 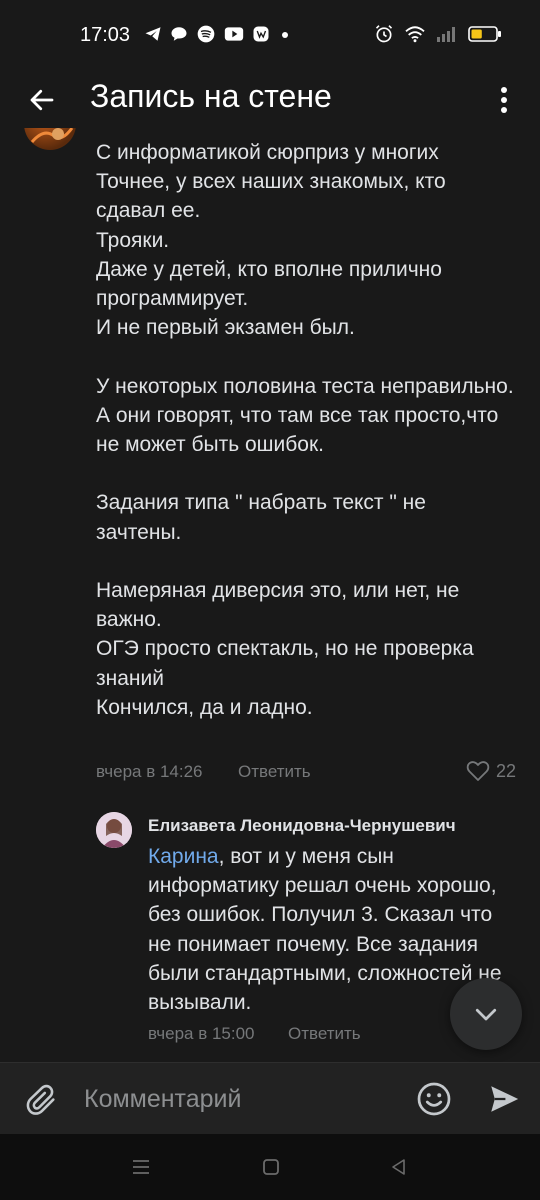 What do you see at coordinates (415, 34) in the screenshot?
I see `wifi-icon` at bounding box center [415, 34].